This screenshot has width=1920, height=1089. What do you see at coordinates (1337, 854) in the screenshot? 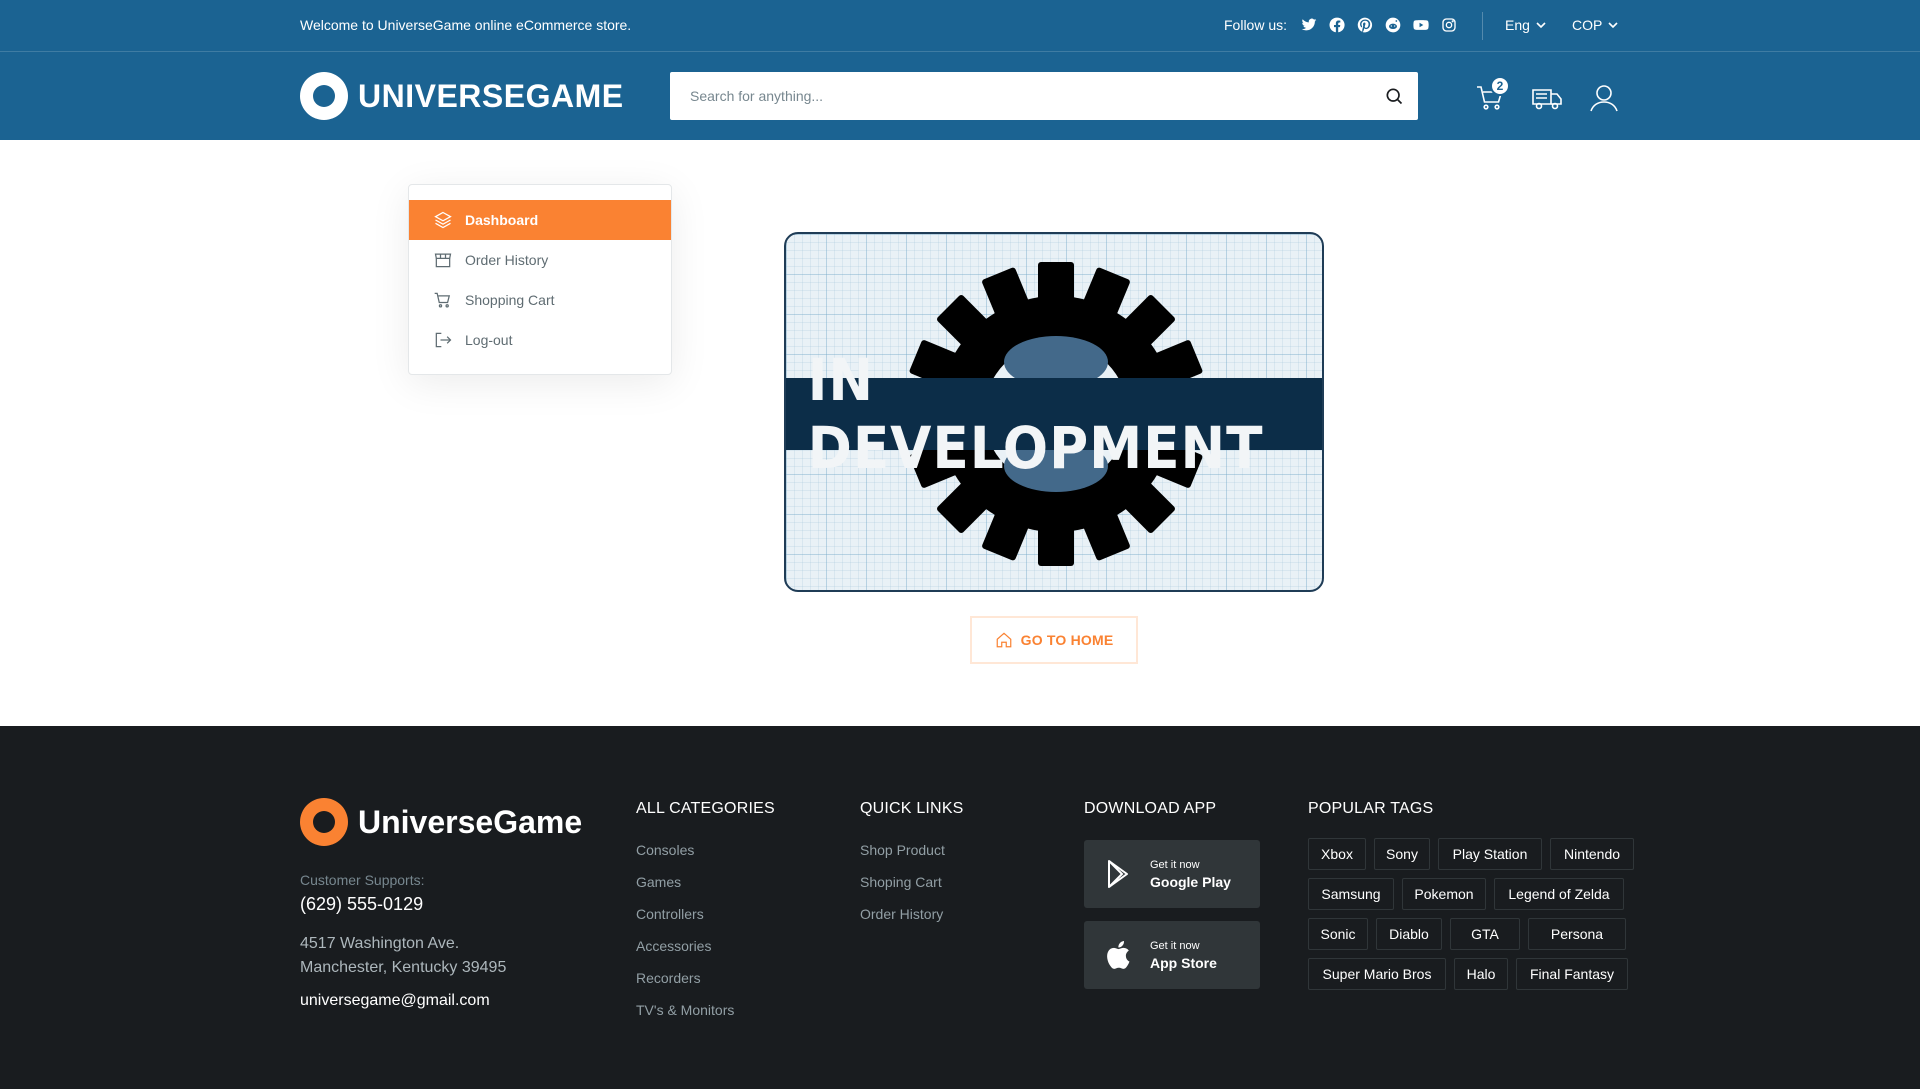
I see `tag-chip: Xbox` at bounding box center [1337, 854].